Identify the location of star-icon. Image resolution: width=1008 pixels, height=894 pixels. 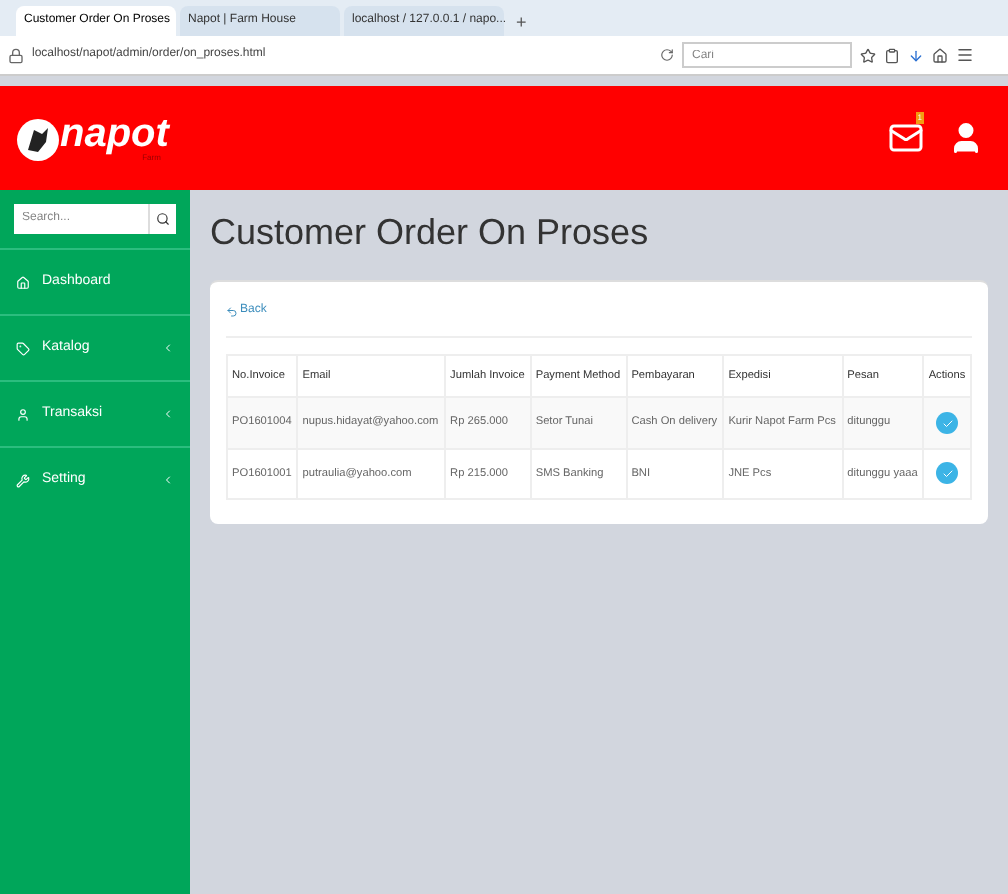
(868, 55).